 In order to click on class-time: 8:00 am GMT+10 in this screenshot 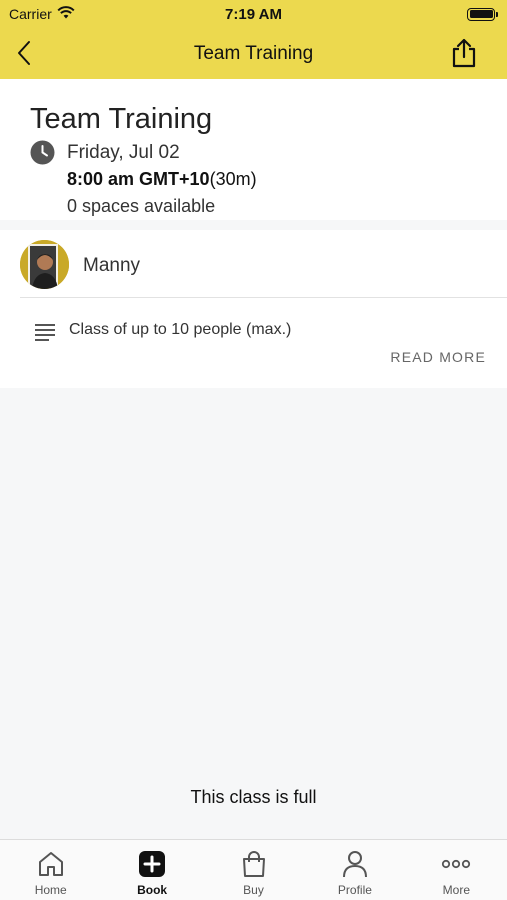, I will do `click(138, 179)`.